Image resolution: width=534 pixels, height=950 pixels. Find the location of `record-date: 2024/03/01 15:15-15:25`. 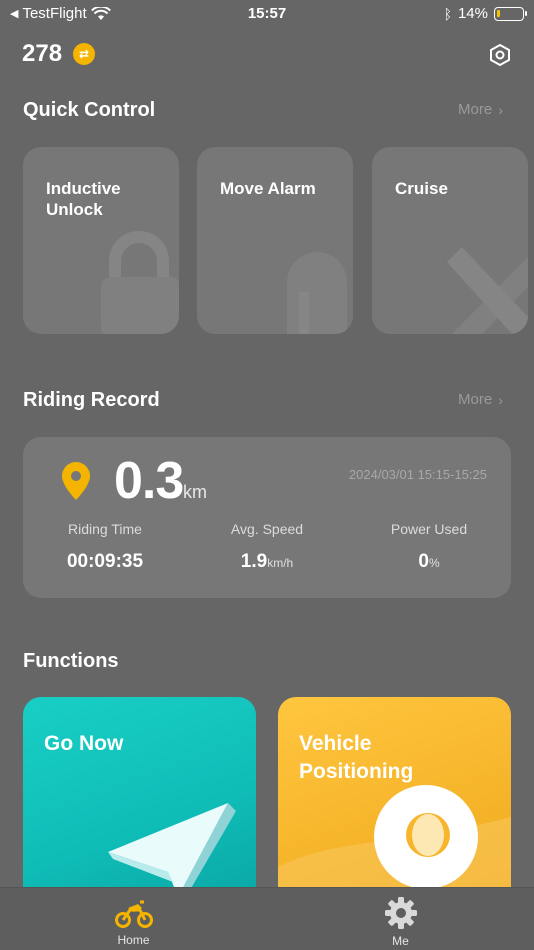

record-date: 2024/03/01 15:15-15:25 is located at coordinates (417, 474).